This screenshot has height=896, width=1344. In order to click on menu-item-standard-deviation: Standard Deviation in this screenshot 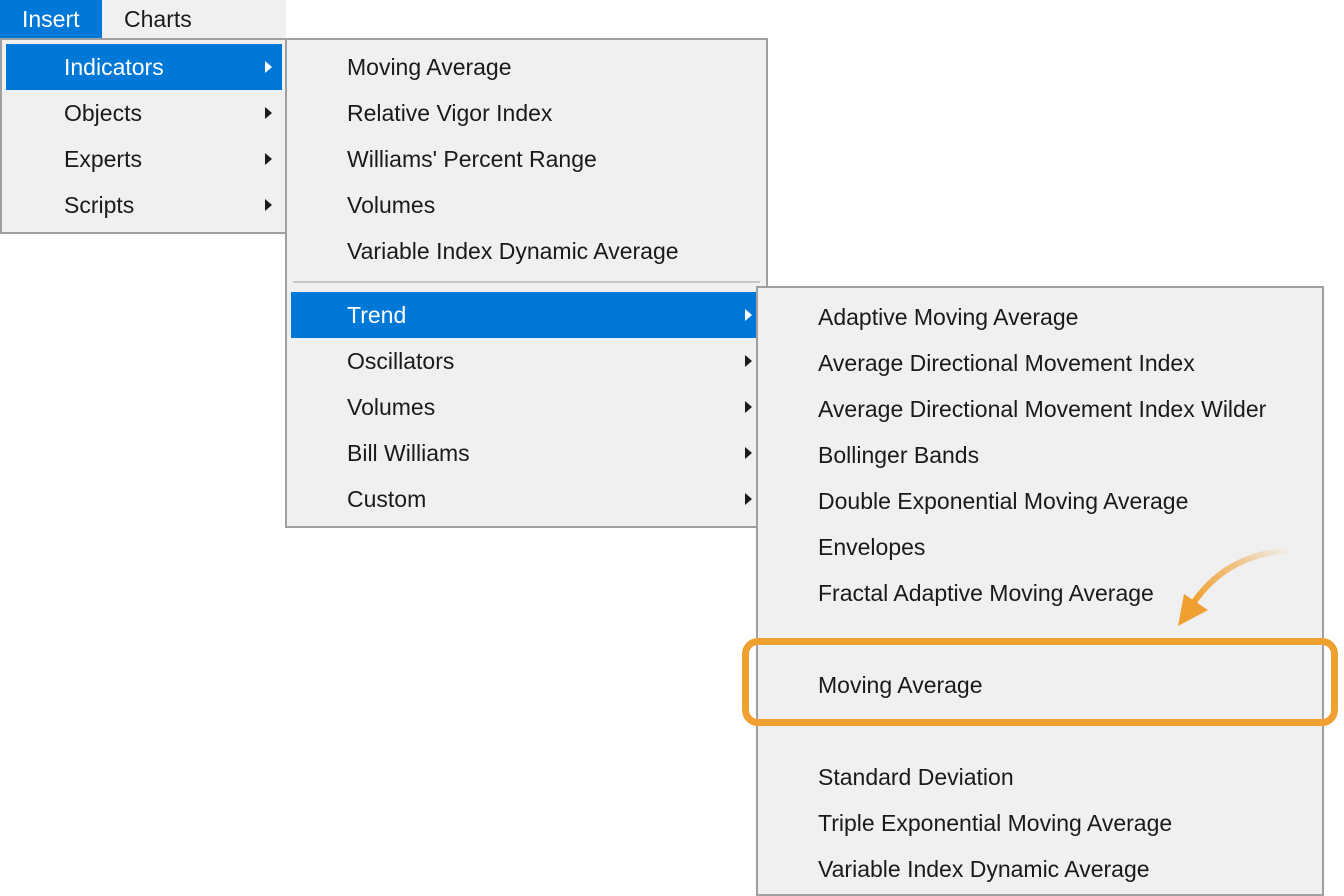, I will do `click(1040, 777)`.